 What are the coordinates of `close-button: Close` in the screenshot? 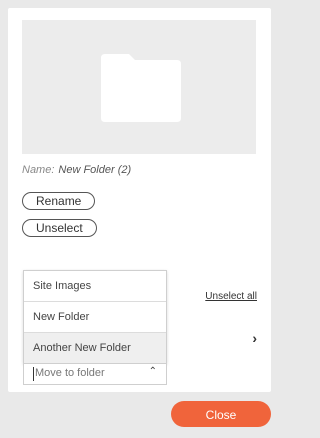 It's located at (221, 414).